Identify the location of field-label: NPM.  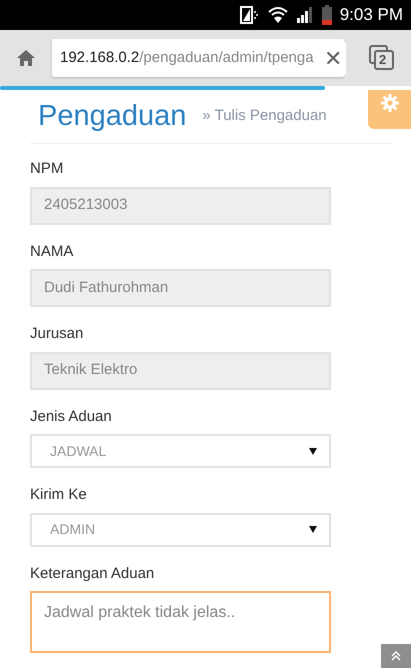
(47, 169).